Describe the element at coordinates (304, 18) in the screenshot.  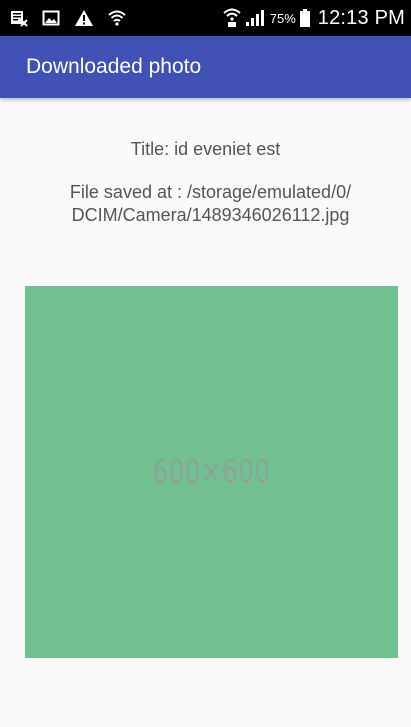
I see `battery-icon` at that location.